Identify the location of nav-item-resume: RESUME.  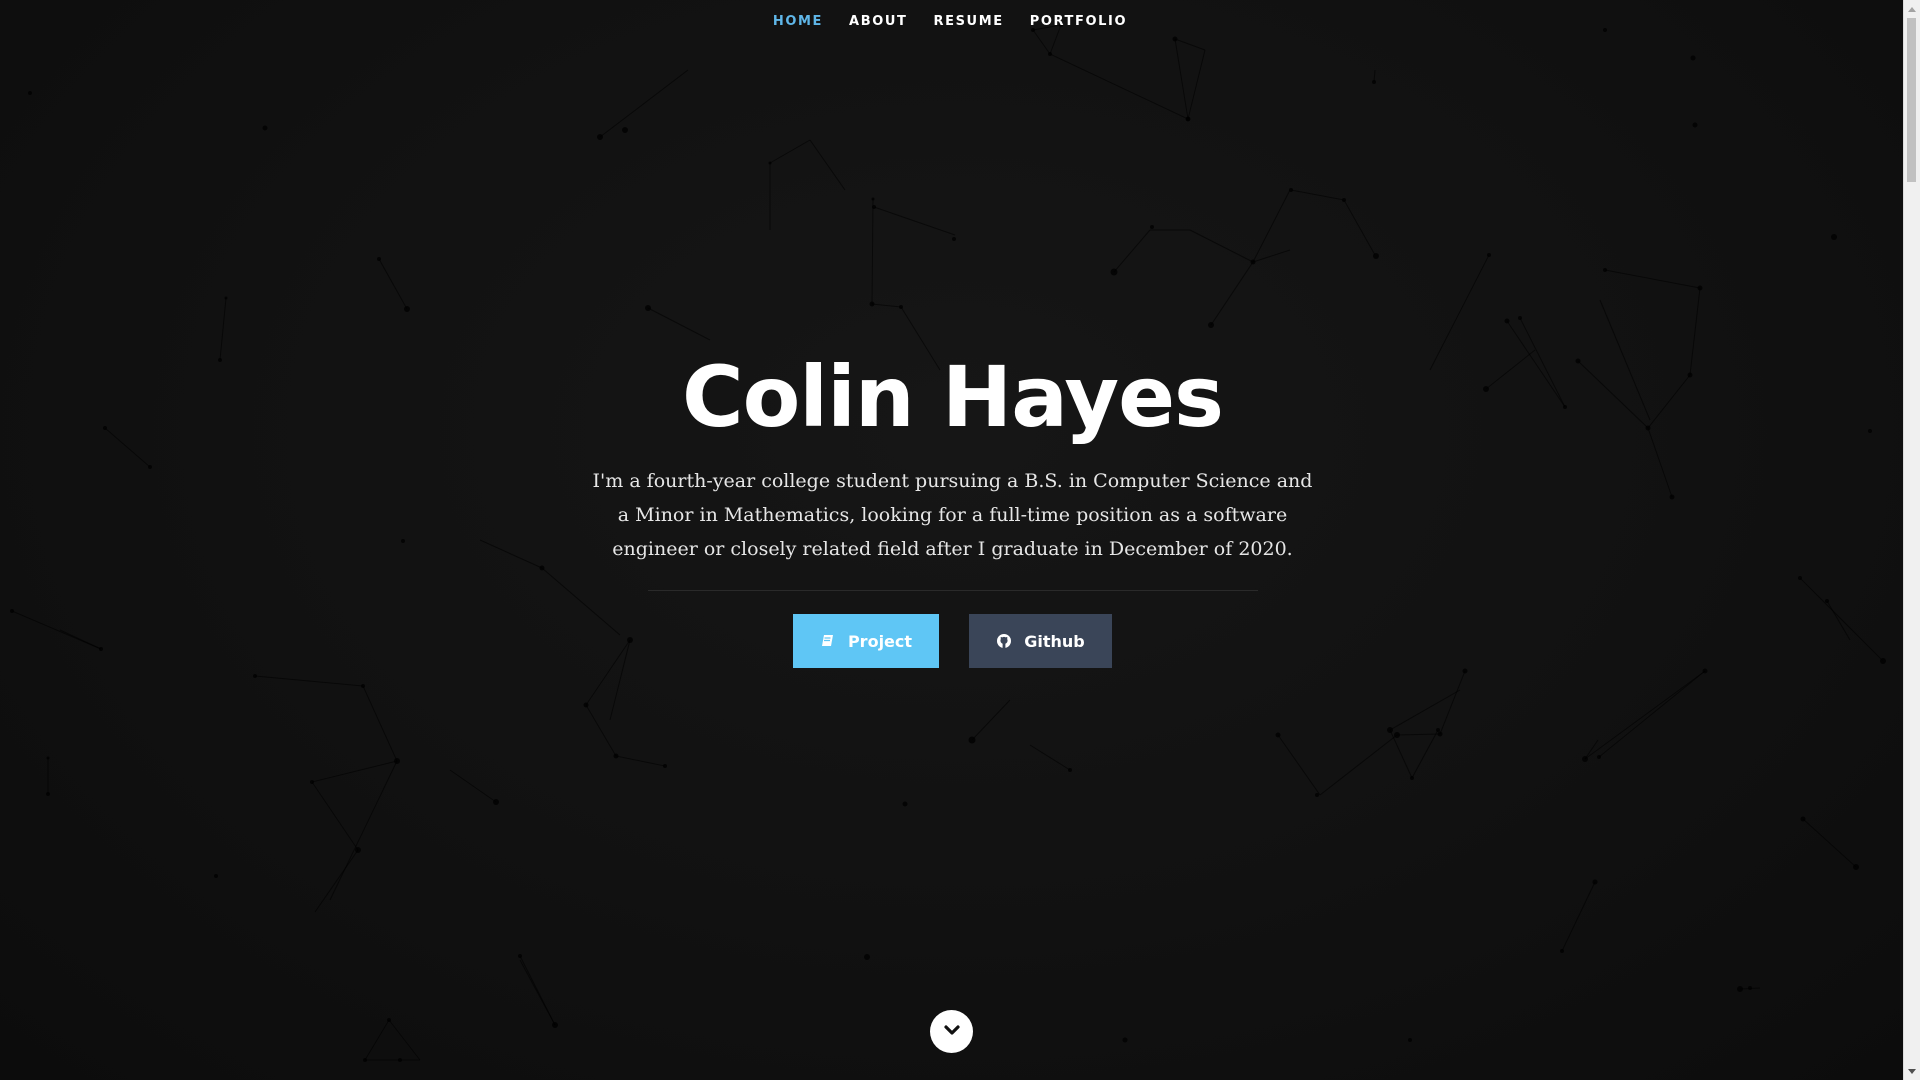
(968, 21).